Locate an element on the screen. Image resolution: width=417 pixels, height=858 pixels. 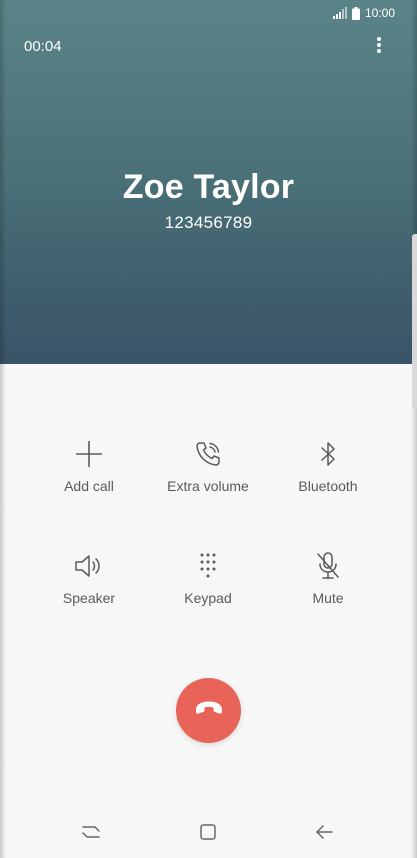
mute-label: Mute is located at coordinates (328, 598).